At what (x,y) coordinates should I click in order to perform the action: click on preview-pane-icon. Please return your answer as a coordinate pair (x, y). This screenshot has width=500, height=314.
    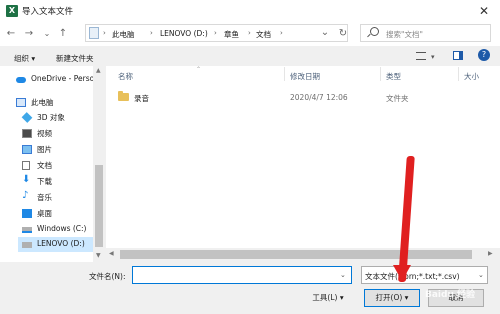
    Looking at the image, I should click on (458, 55).